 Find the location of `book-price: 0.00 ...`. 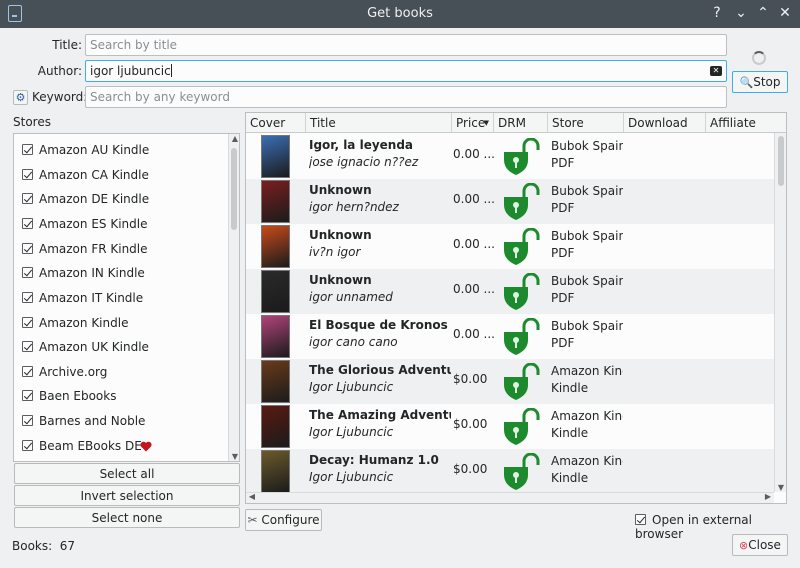

book-price: 0.00 ... is located at coordinates (474, 334).